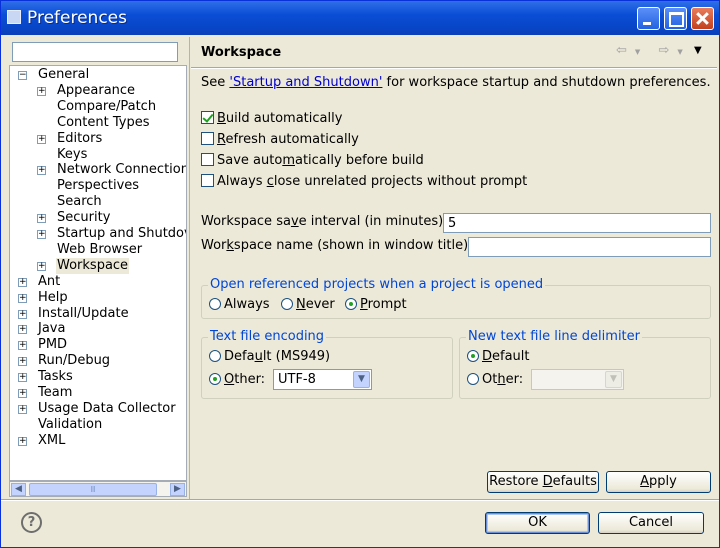 This screenshot has height=548, width=720. What do you see at coordinates (651, 523) in the screenshot?
I see `cancel-button: Cancel` at bounding box center [651, 523].